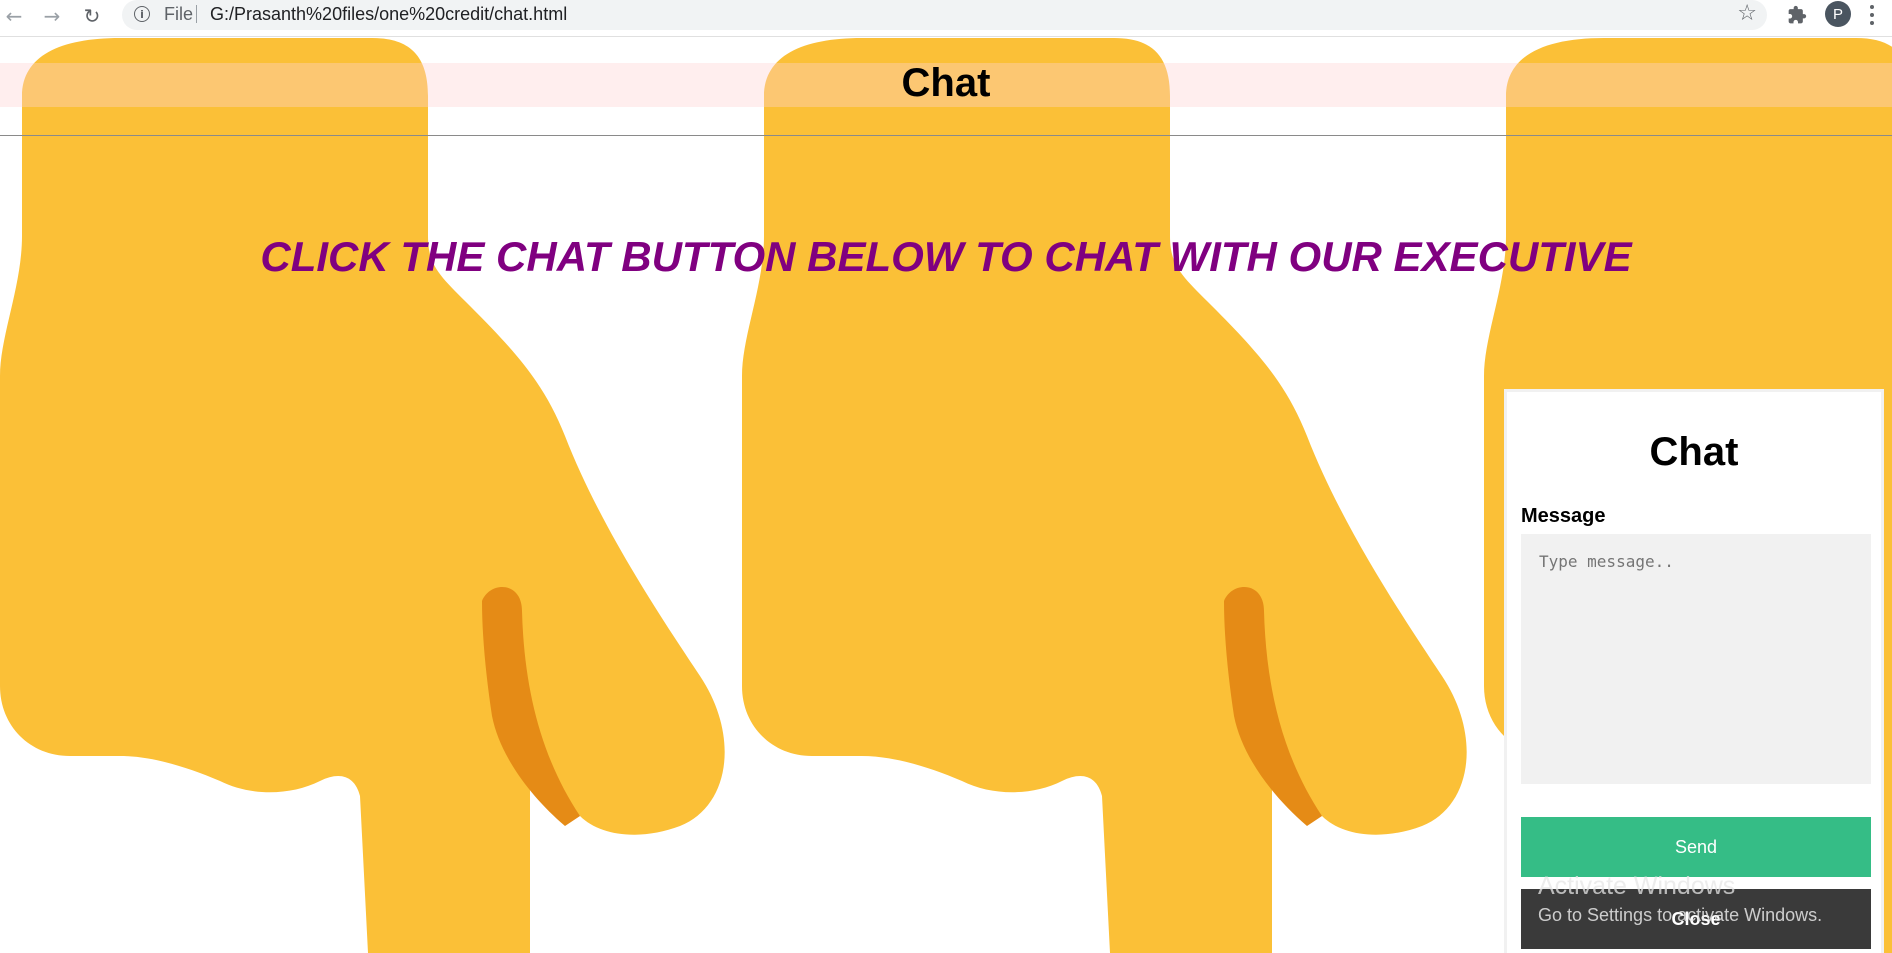 The height and width of the screenshot is (953, 1892). Describe the element at coordinates (1694, 452) in the screenshot. I see `chat-title: Chat` at that location.